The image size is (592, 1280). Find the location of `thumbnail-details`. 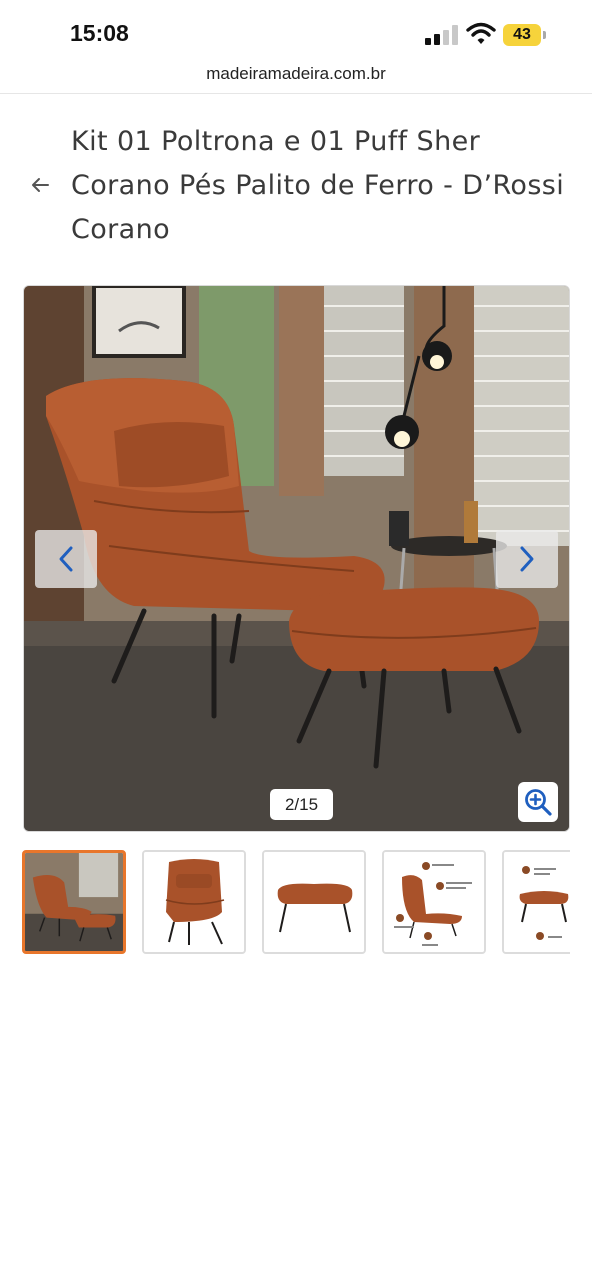

thumbnail-details is located at coordinates (536, 902).